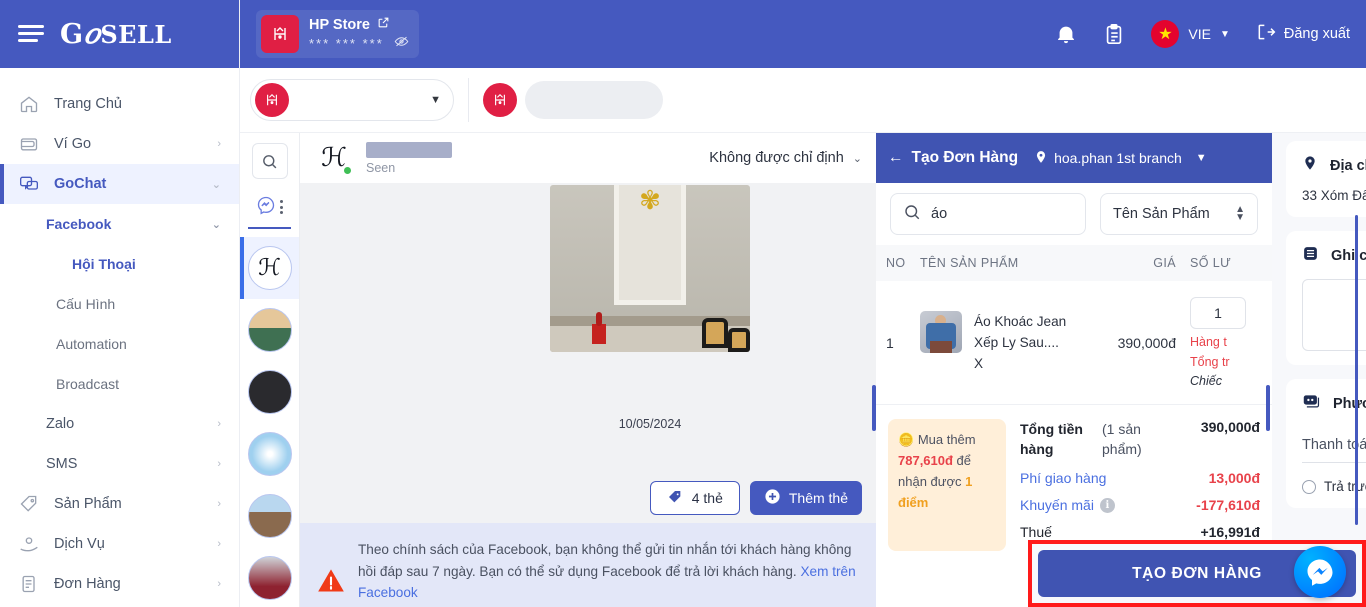 The height and width of the screenshot is (607, 1366). I want to click on tag-count-button: 4 thẻ, so click(694, 498).